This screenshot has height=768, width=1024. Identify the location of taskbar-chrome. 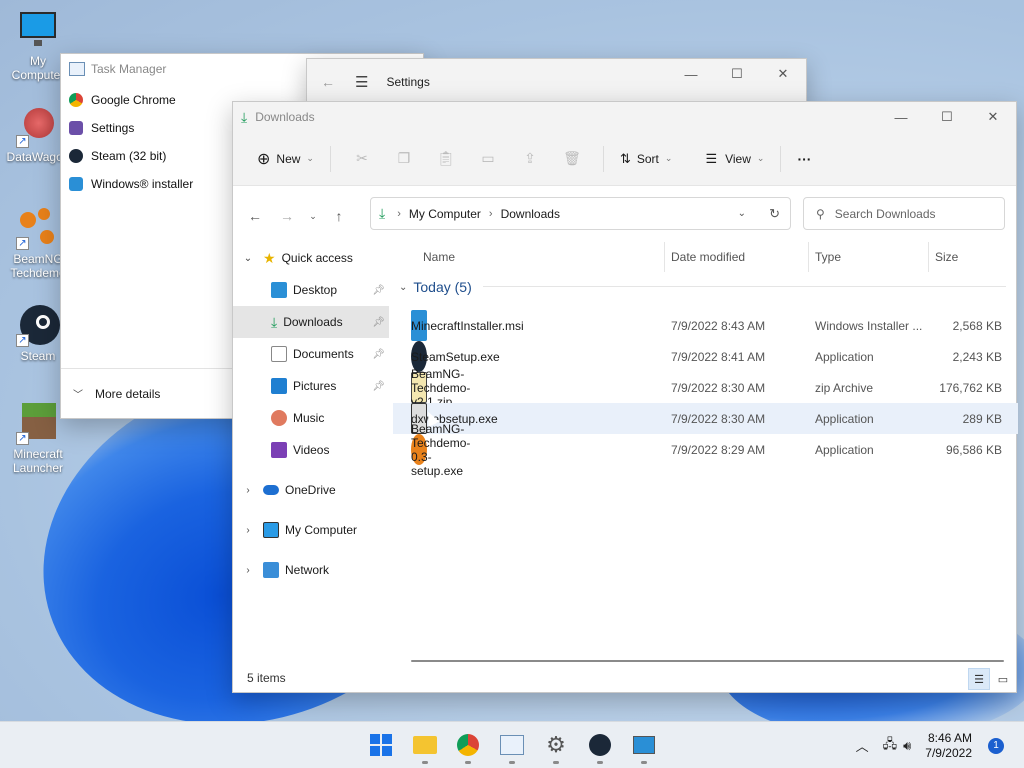
(468, 748).